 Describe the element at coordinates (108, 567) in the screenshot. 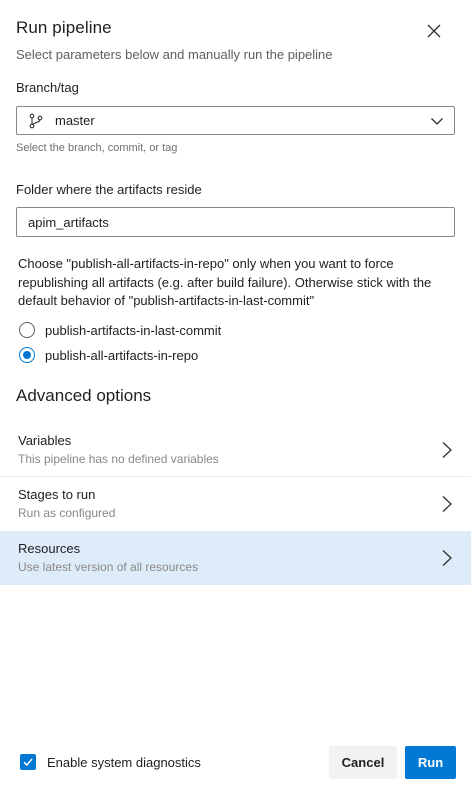

I see `row-subtitle: Use latest version of all resources` at that location.